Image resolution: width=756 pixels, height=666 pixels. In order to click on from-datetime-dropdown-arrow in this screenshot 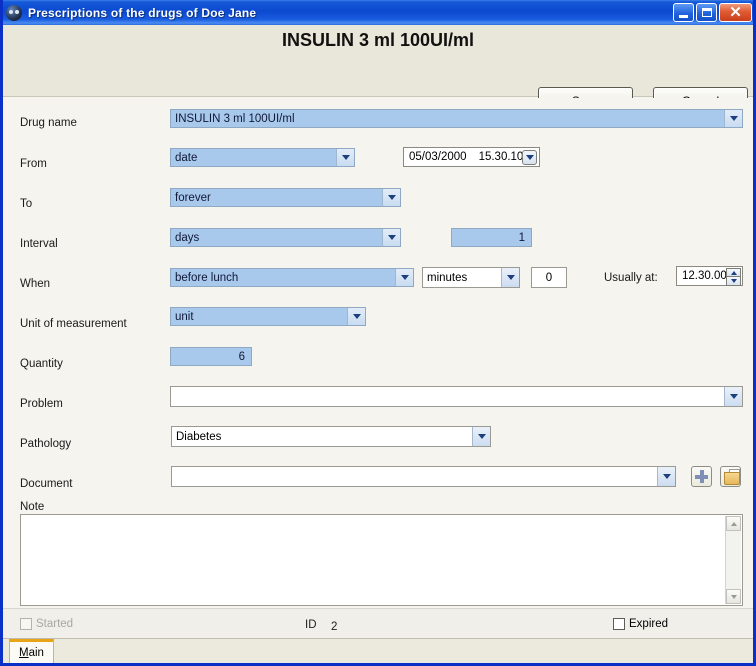, I will do `click(529, 157)`.